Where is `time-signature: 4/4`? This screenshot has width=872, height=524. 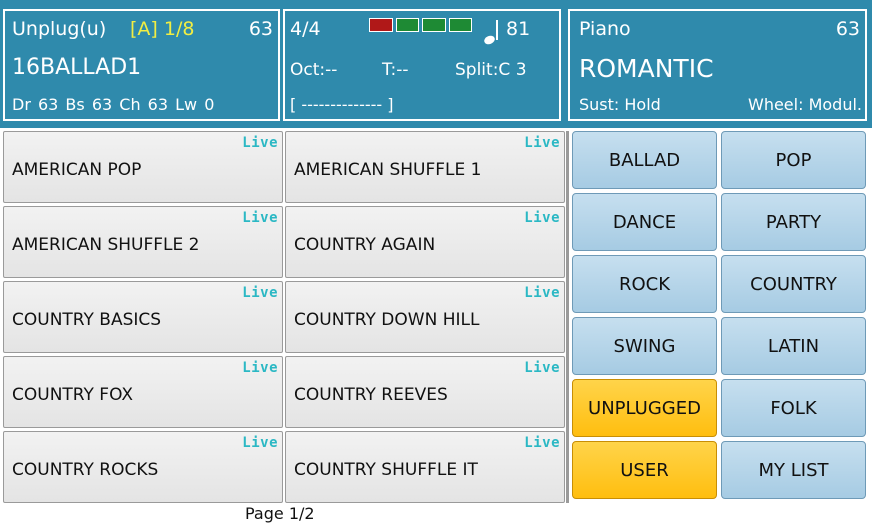
time-signature: 4/4 is located at coordinates (305, 29).